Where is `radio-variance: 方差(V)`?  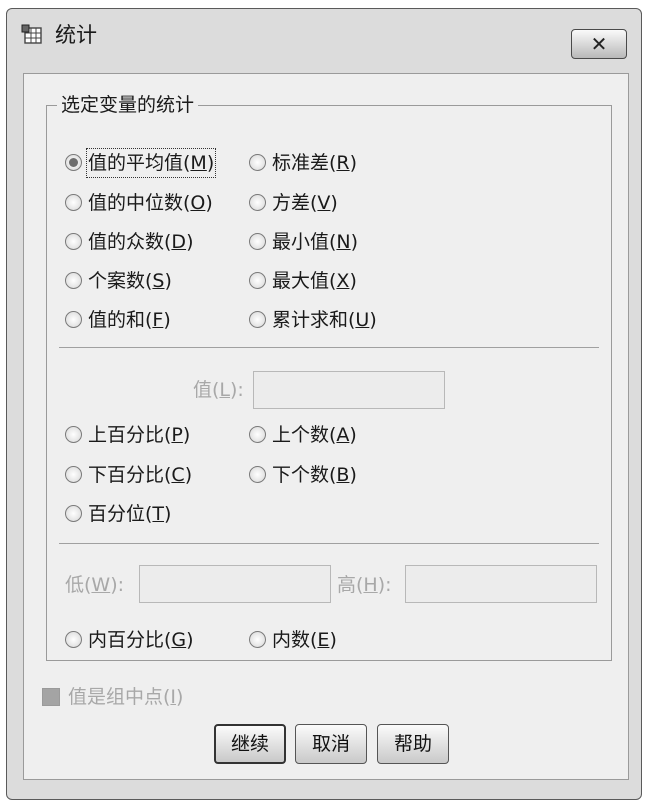
radio-variance: 方差(V) is located at coordinates (293, 203).